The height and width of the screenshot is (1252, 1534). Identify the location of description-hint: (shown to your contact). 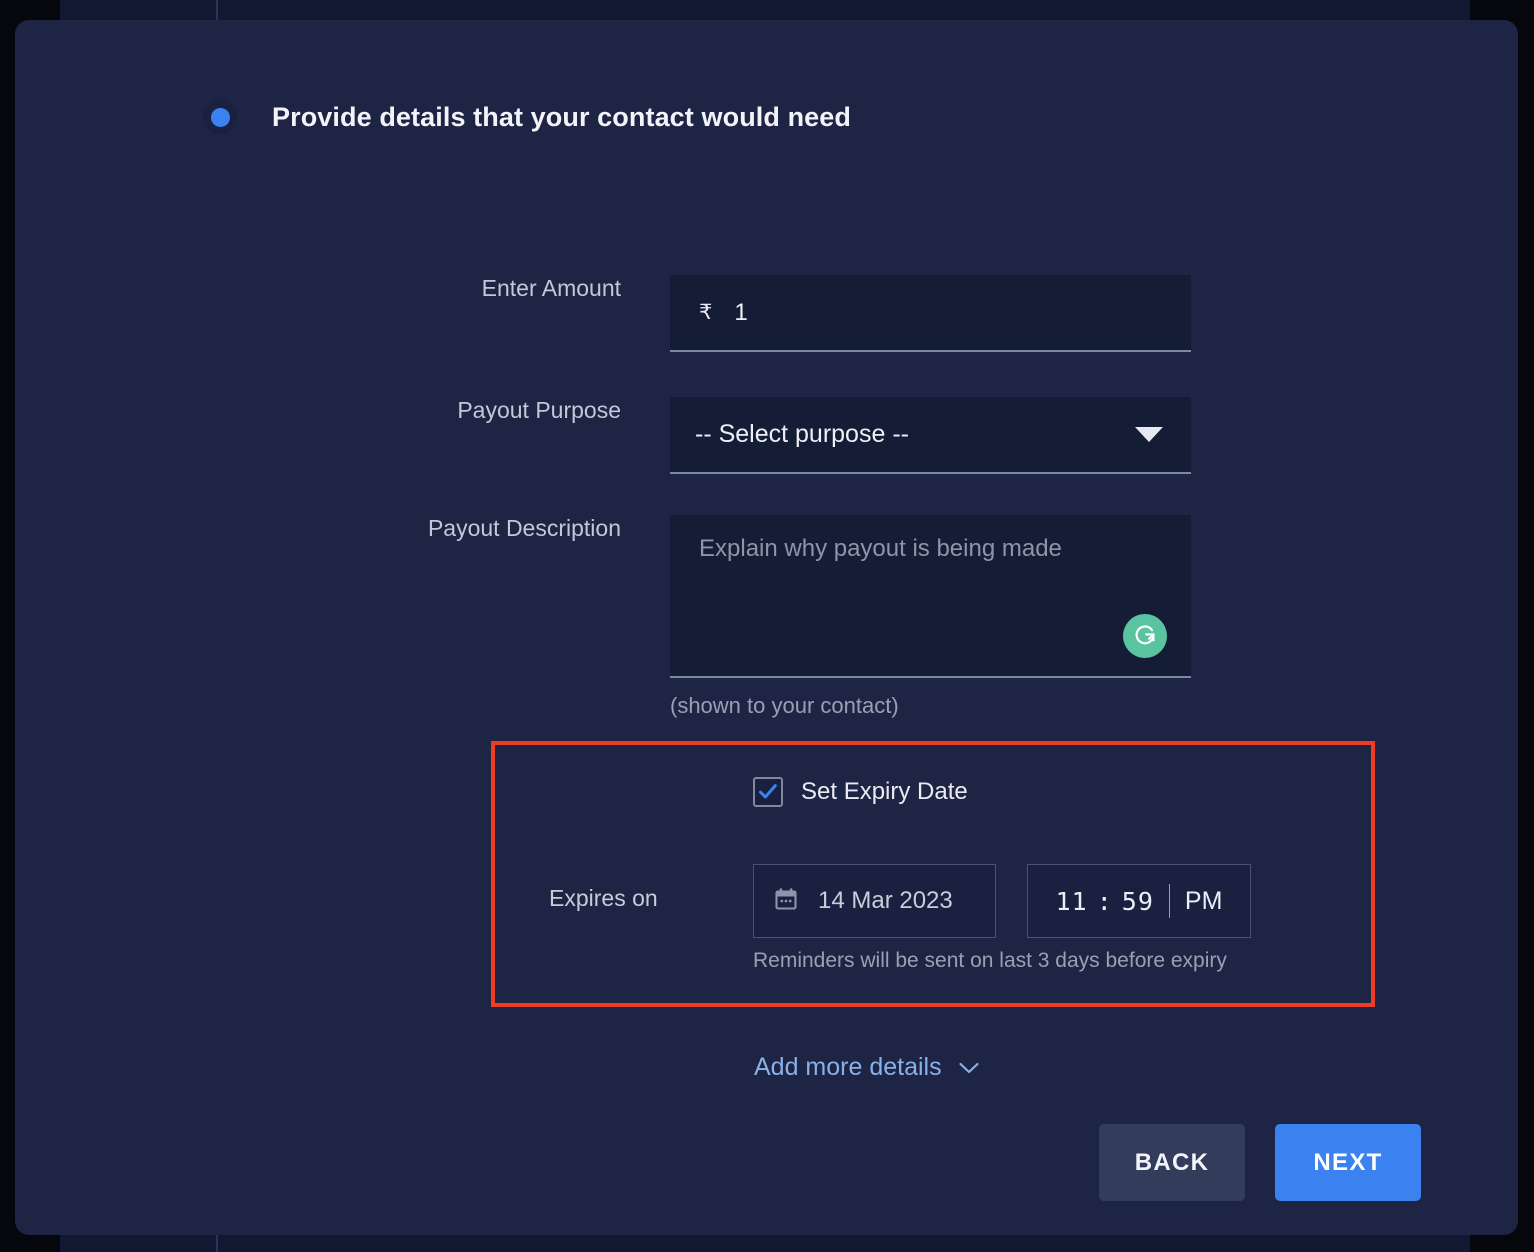
(784, 705).